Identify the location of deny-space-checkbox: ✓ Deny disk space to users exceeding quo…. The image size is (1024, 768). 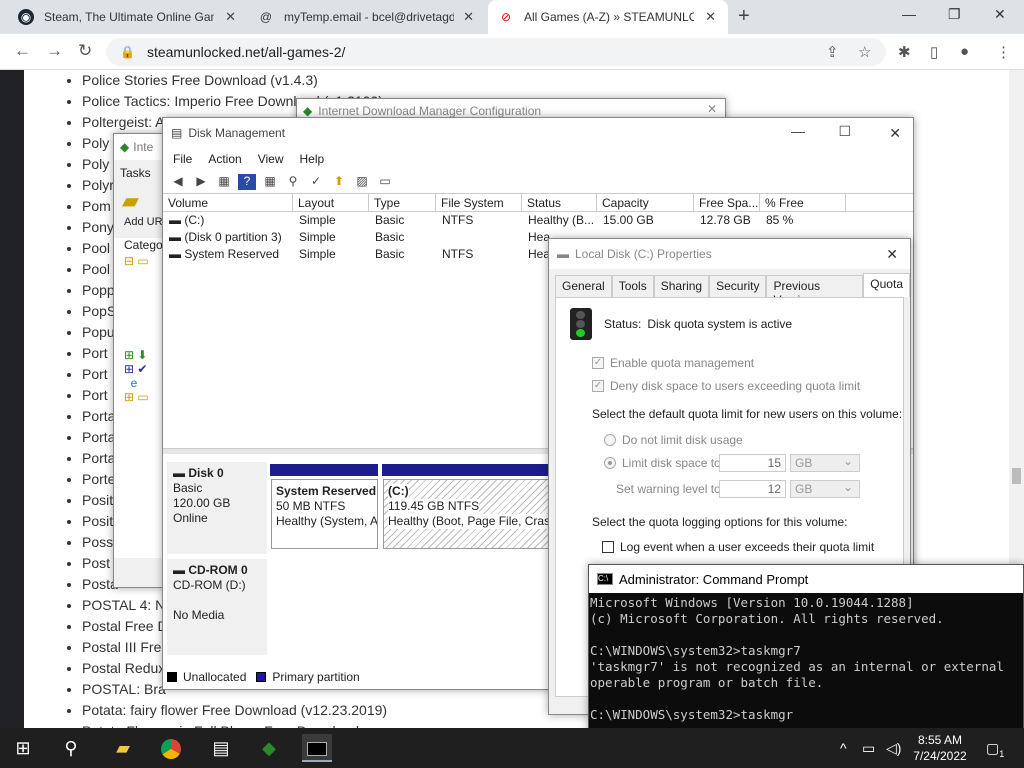
(726, 386).